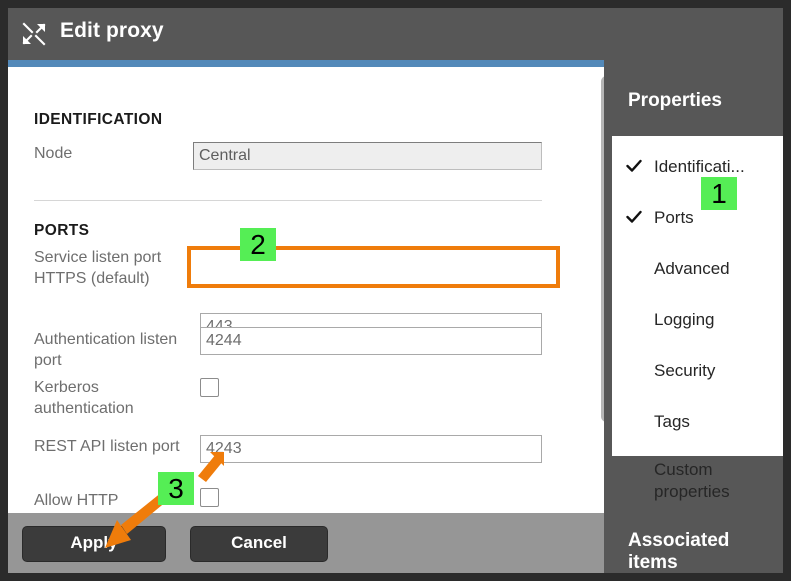  What do you see at coordinates (371, 341) in the screenshot?
I see `authentication-listen-port-input` at bounding box center [371, 341].